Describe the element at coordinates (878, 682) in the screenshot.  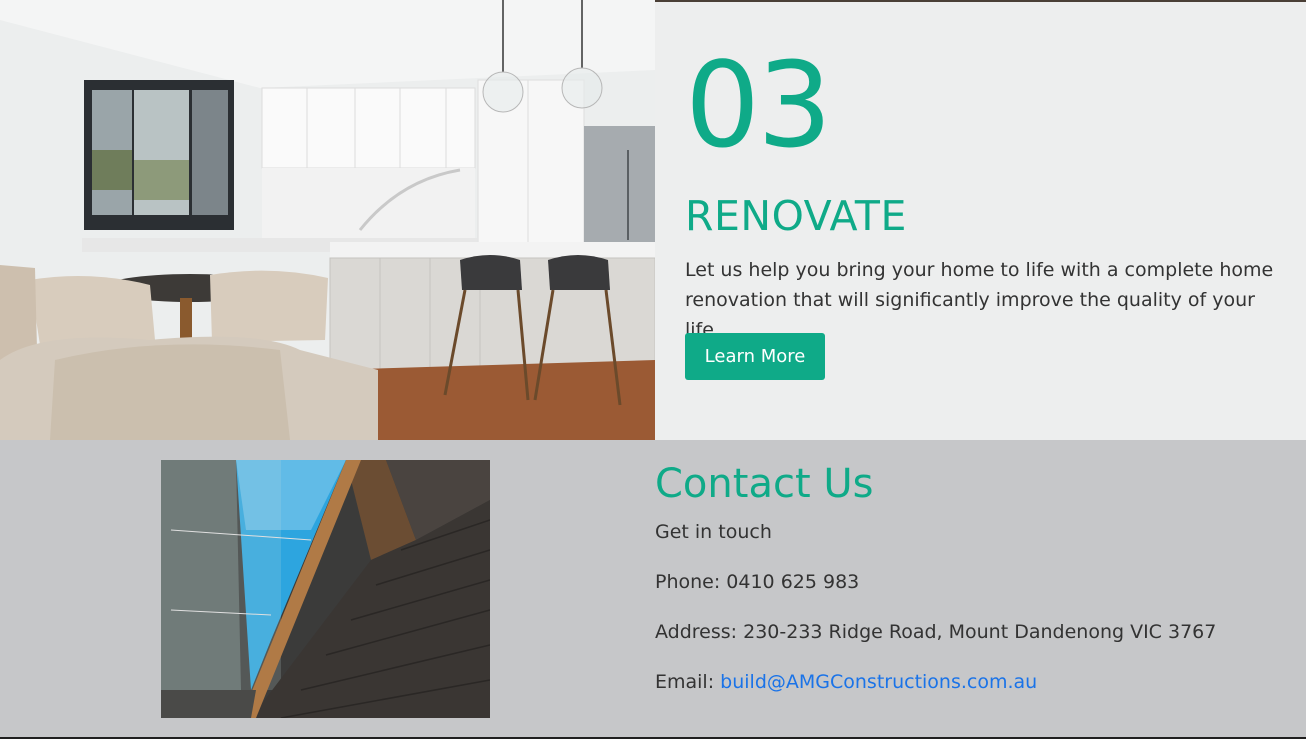
I see `email-link: build@AMGConstructions.com.au` at that location.